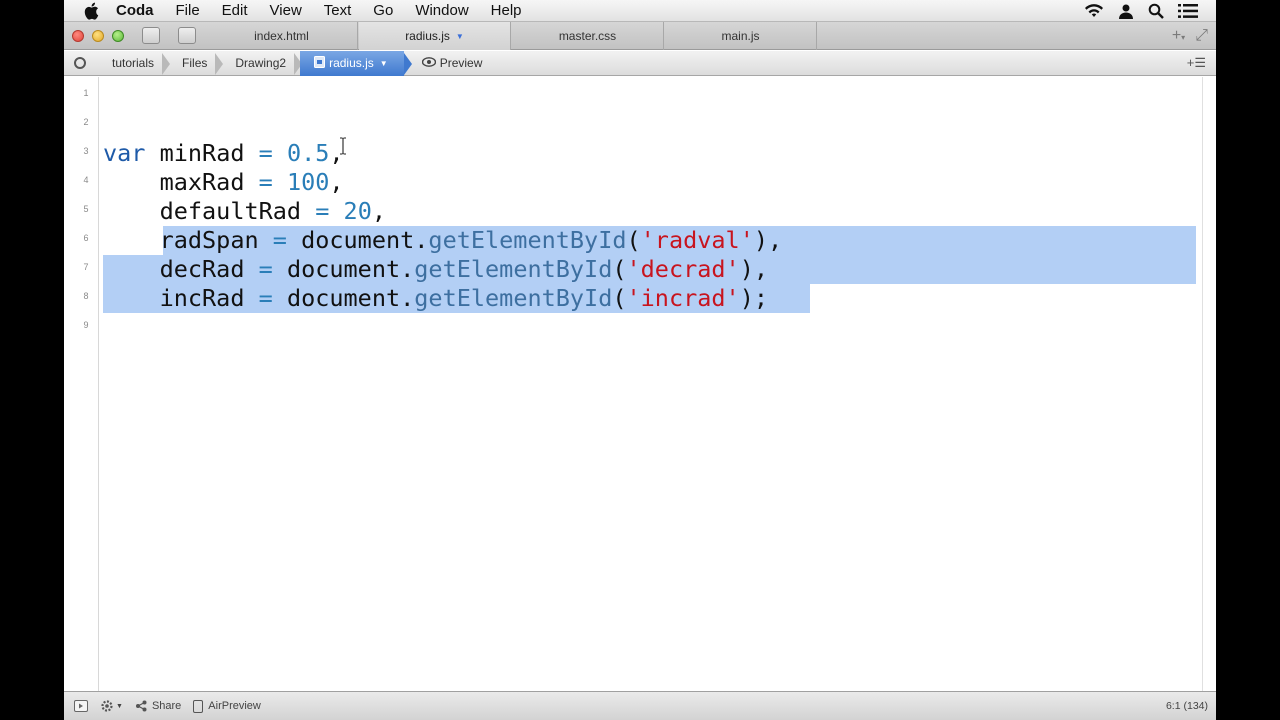 The image size is (1280, 720). I want to click on preview-label: Preview, so click(461, 63).